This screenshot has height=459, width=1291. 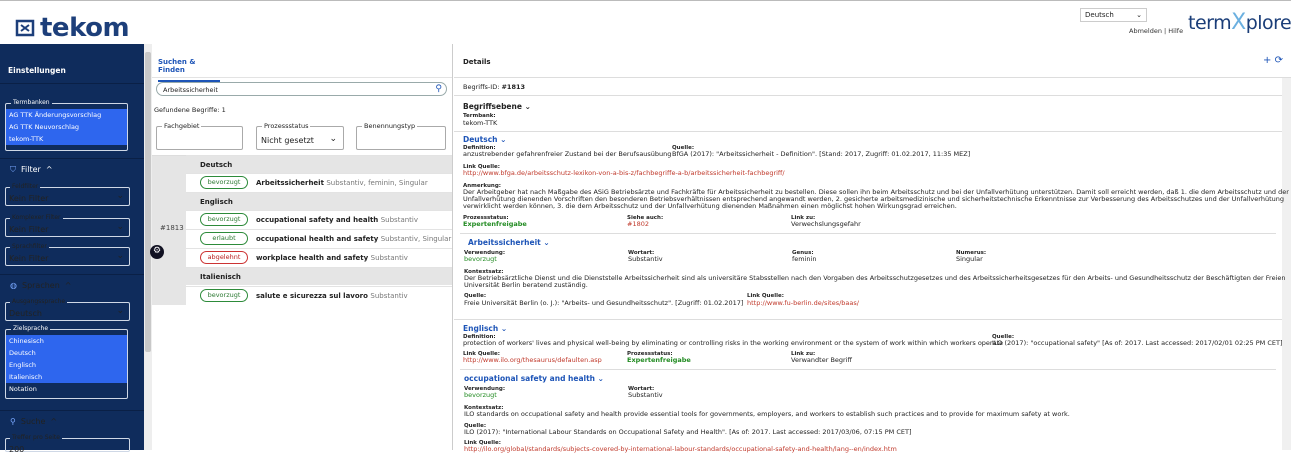 I want to click on top-links: Abmelden | Hilfe, so click(x=1156, y=31).